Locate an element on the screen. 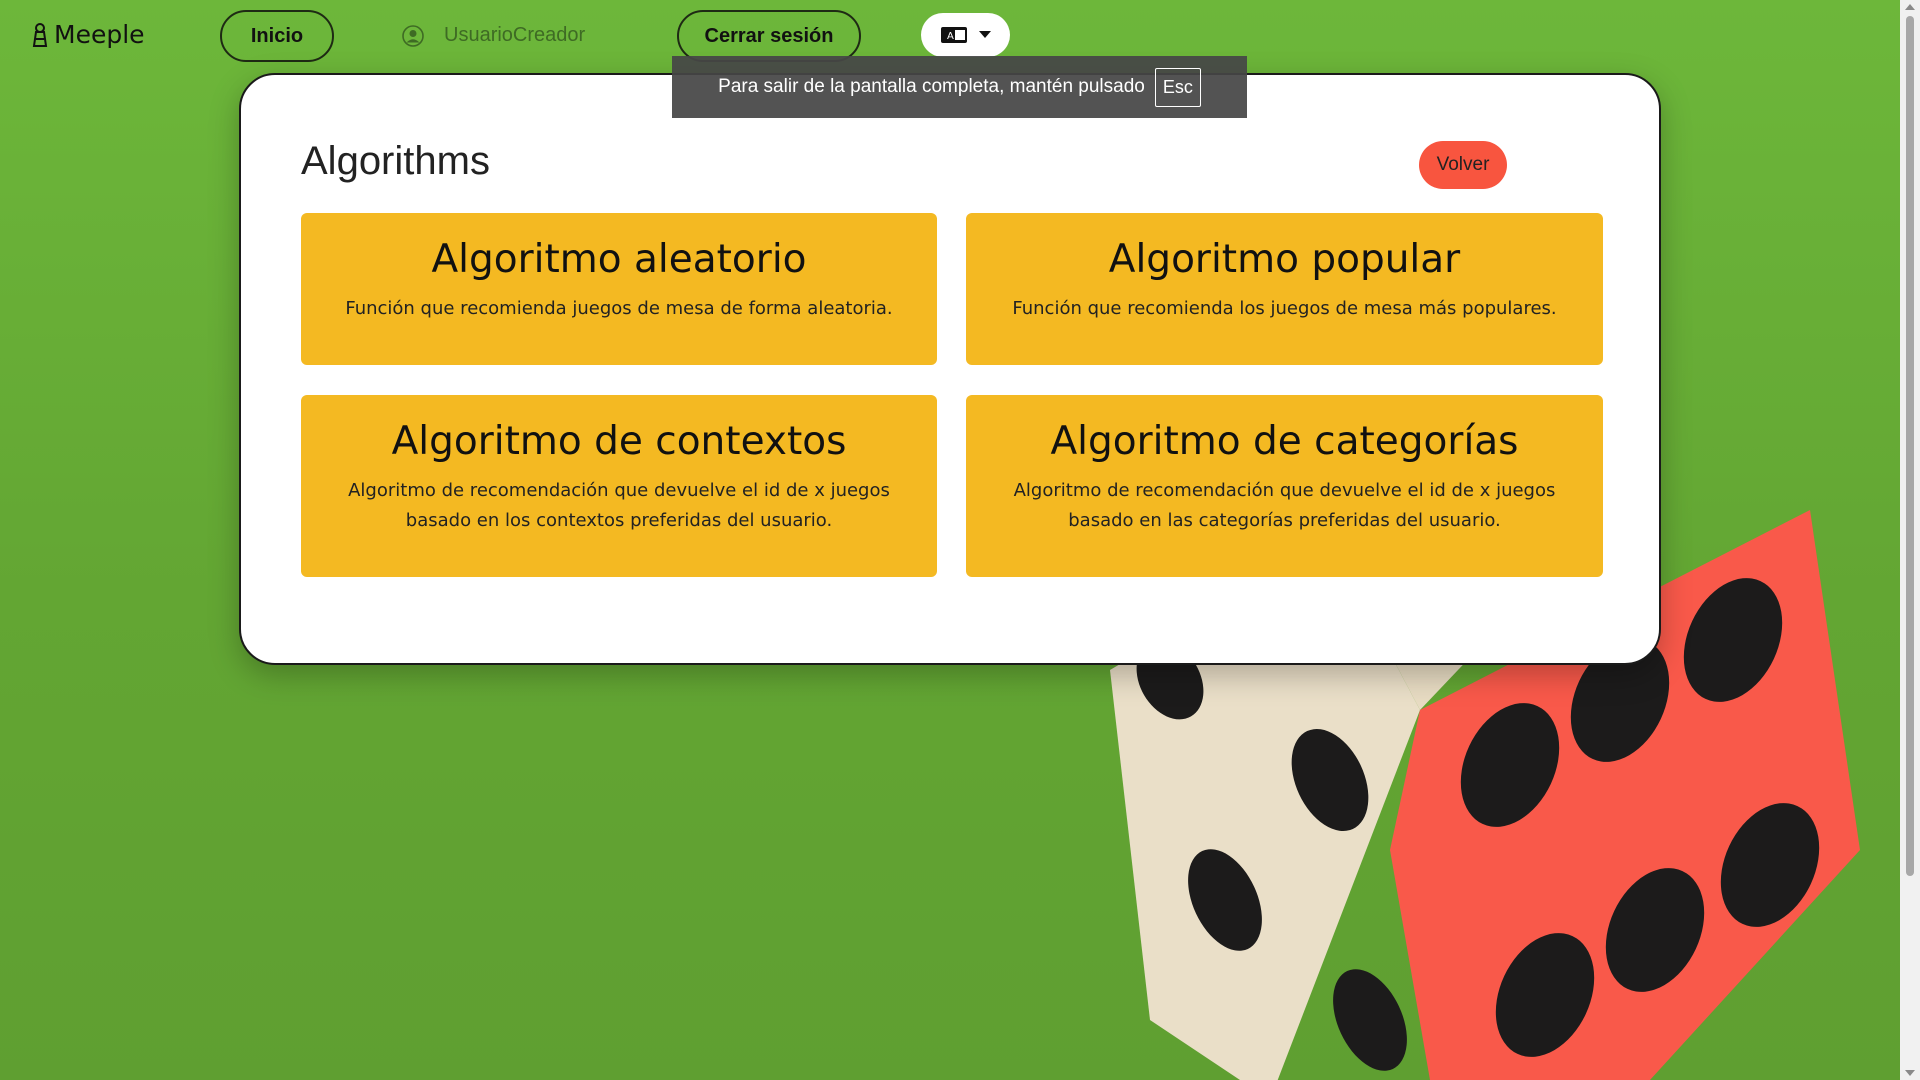 The image size is (1920, 1080). username: UsuarioCreador is located at coordinates (515, 35).